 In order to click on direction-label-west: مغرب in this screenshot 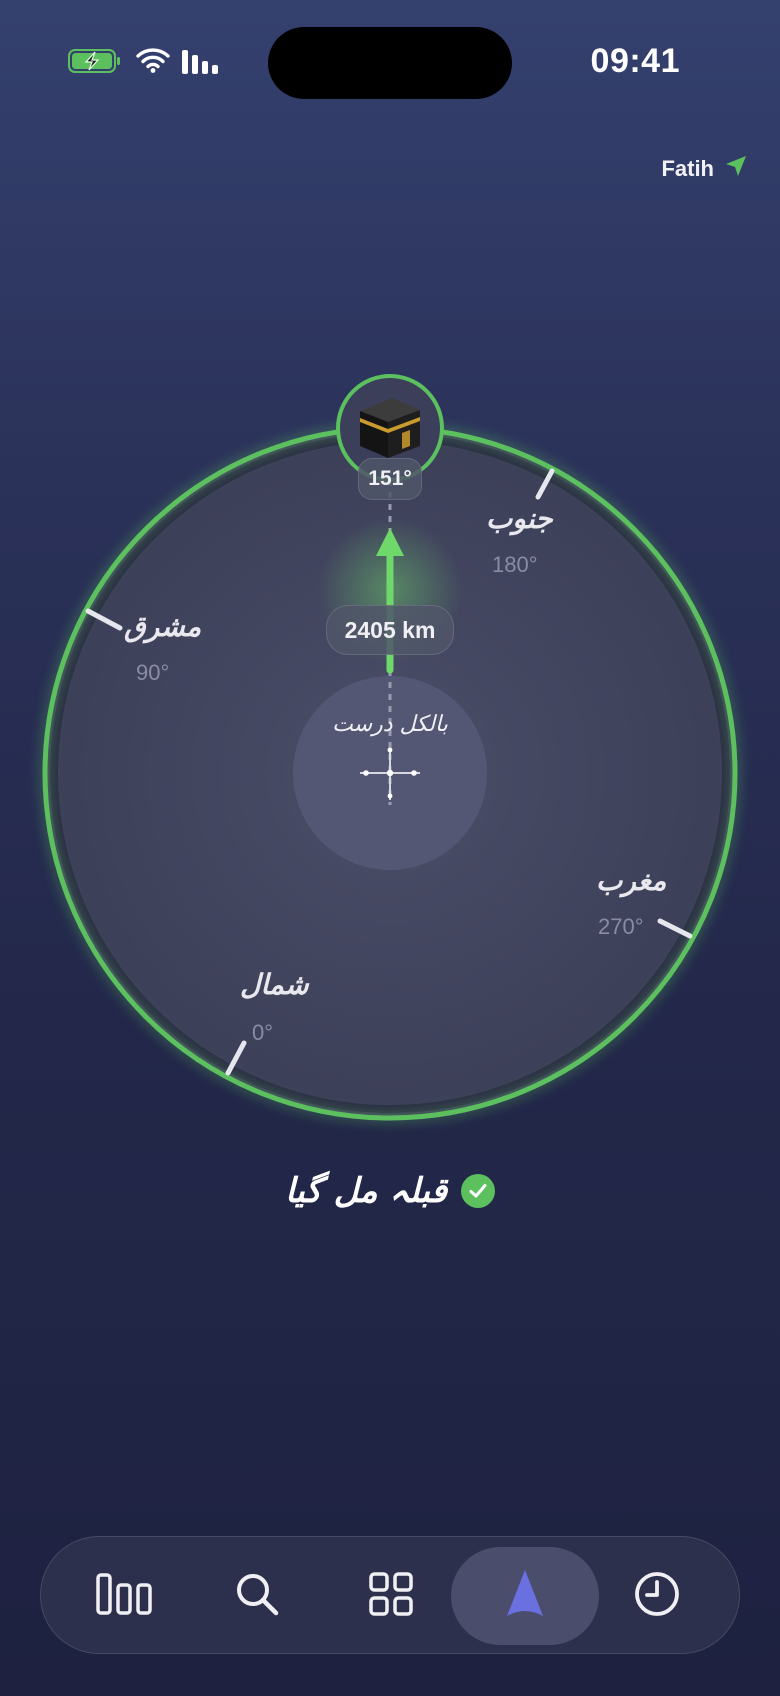, I will do `click(631, 880)`.